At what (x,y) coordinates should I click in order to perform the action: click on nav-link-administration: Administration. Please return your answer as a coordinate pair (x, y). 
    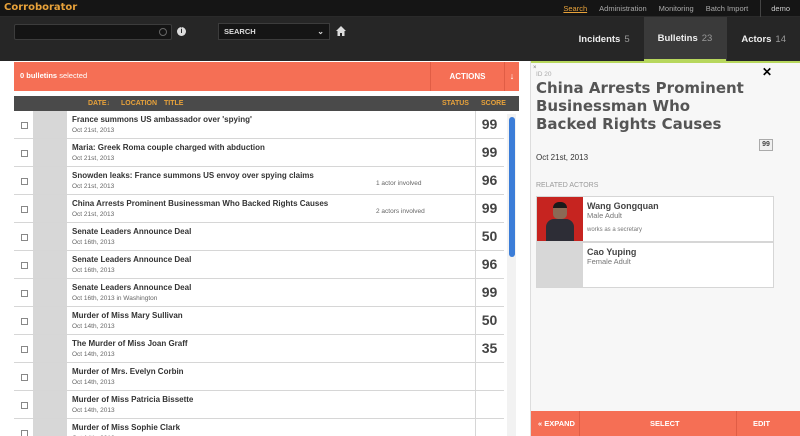
    Looking at the image, I should click on (623, 8).